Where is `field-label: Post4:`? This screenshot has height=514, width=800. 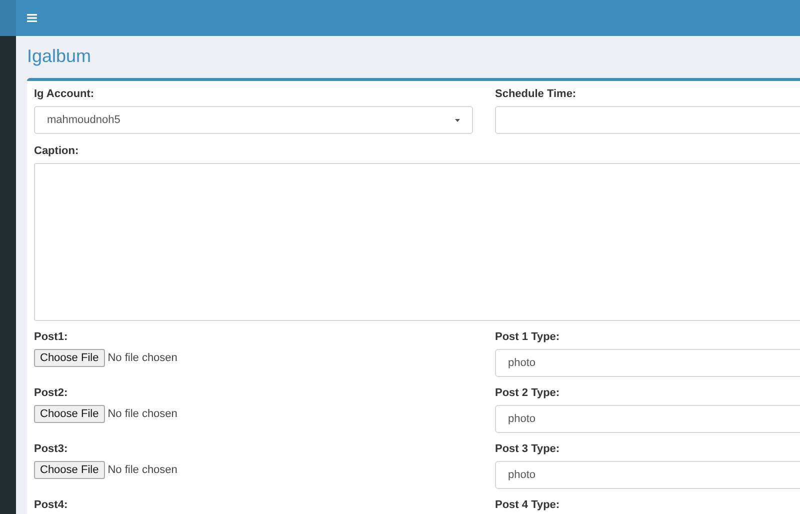
field-label: Post4: is located at coordinates (51, 505).